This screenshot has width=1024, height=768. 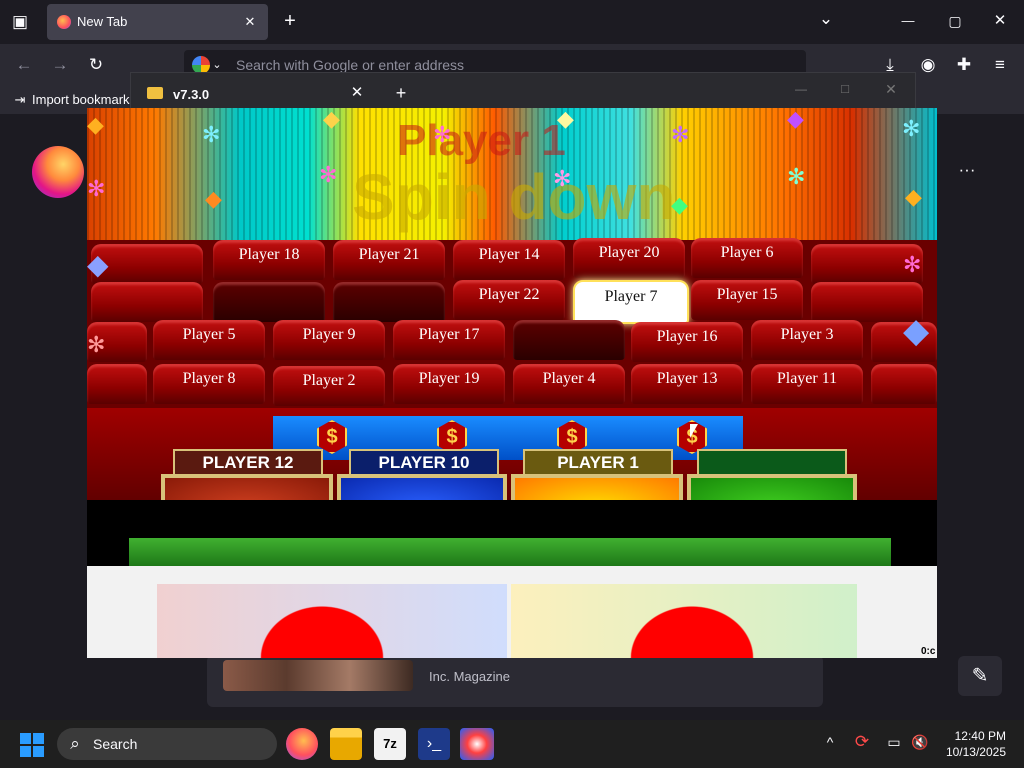 What do you see at coordinates (401, 93) in the screenshot?
I see `app-new-tab-button: +` at bounding box center [401, 93].